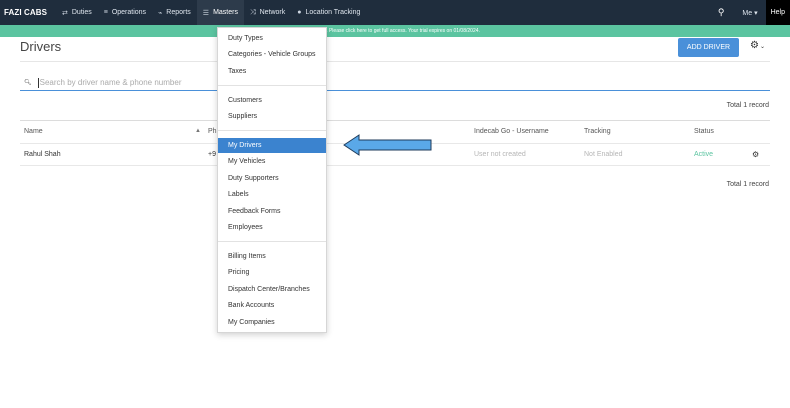  What do you see at coordinates (198, 131) in the screenshot?
I see `sort-asc-icon: ▲` at bounding box center [198, 131].